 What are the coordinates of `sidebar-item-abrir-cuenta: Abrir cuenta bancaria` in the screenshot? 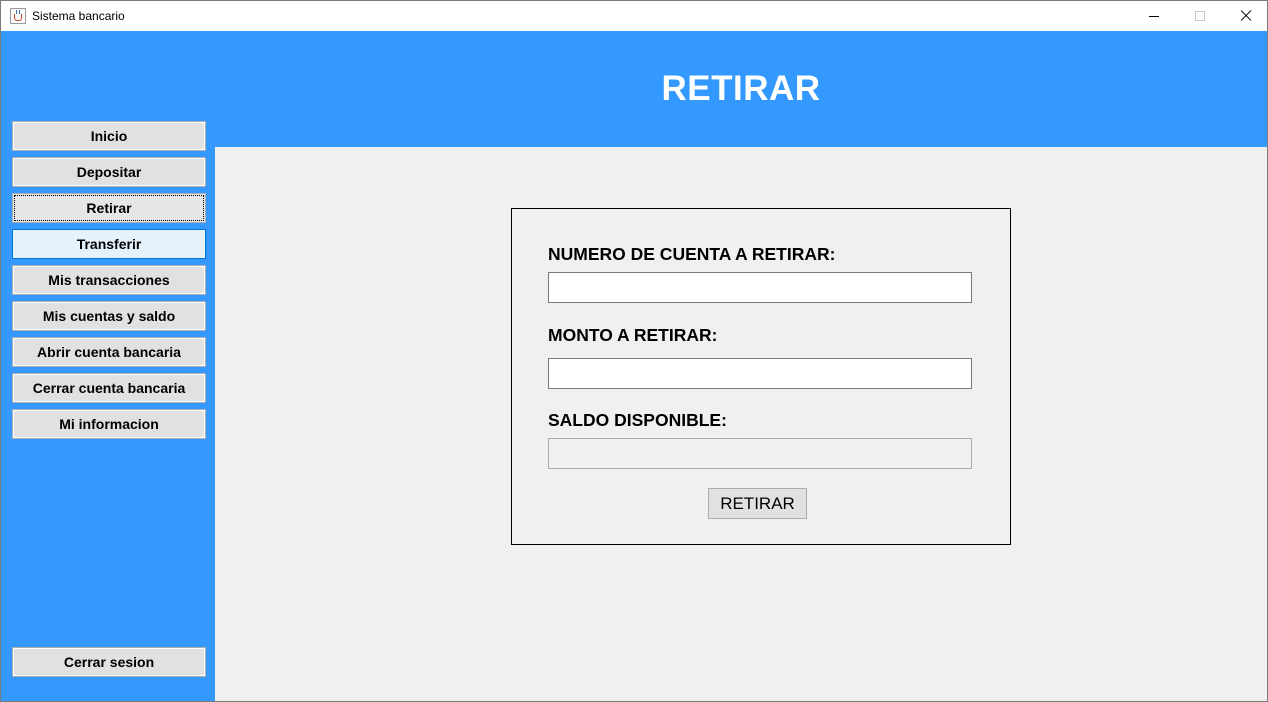 It's located at (109, 352).